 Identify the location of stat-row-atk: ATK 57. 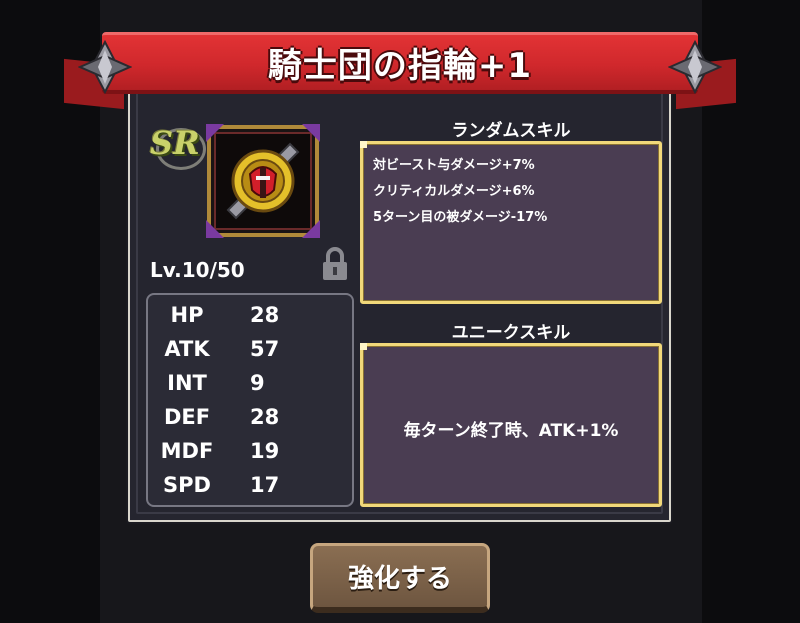
(250, 352).